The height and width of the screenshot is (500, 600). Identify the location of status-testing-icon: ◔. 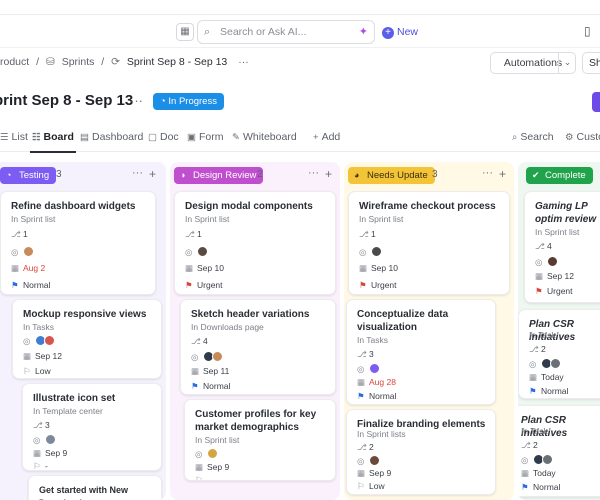
(9, 175).